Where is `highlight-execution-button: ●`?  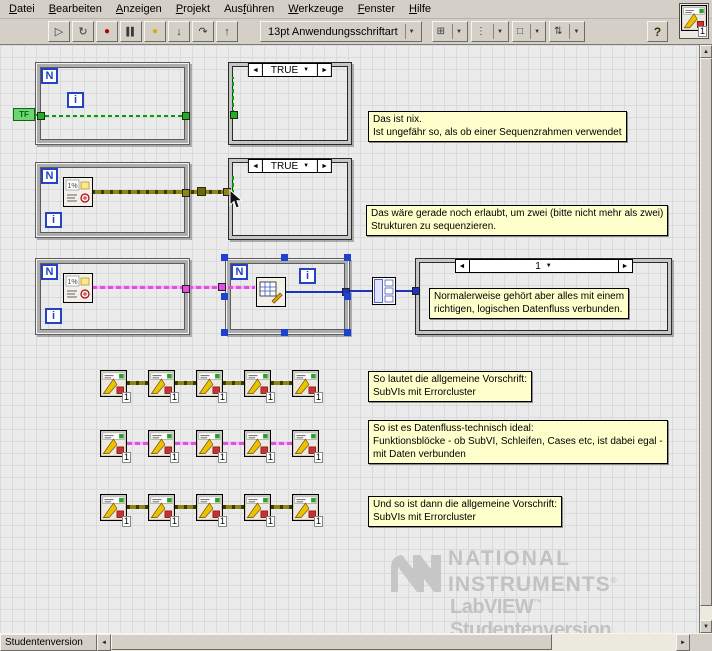
highlight-execution-button: ● is located at coordinates (155, 31).